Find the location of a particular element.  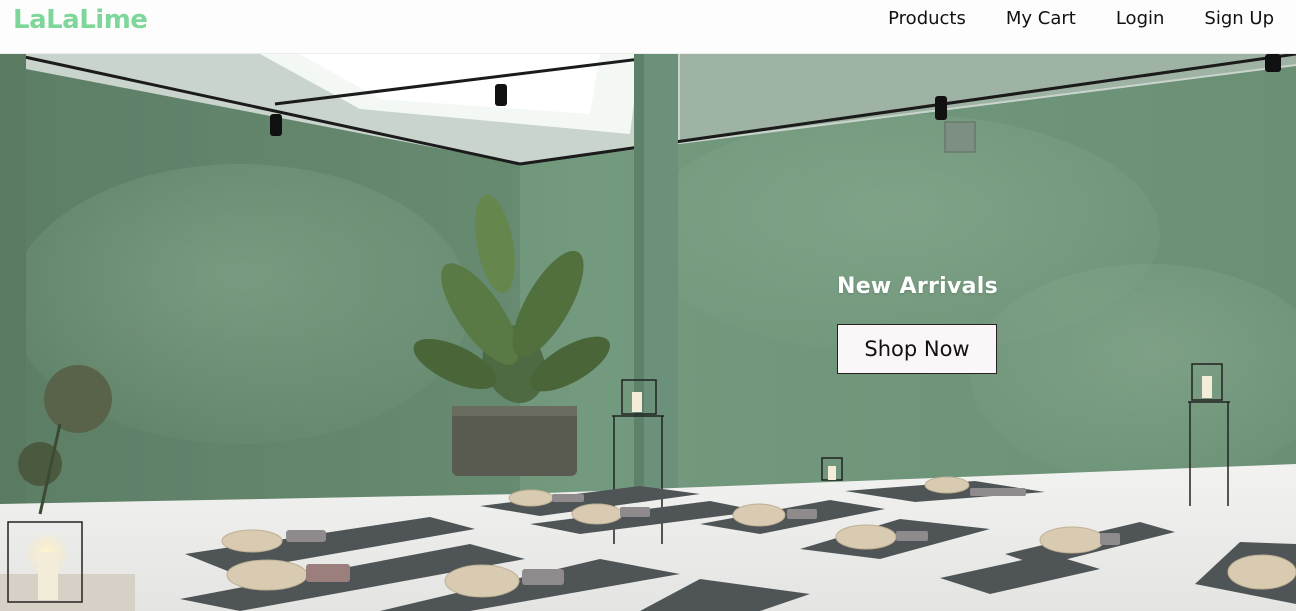

nav-link-sign-up: Sign Up is located at coordinates (1239, 19).